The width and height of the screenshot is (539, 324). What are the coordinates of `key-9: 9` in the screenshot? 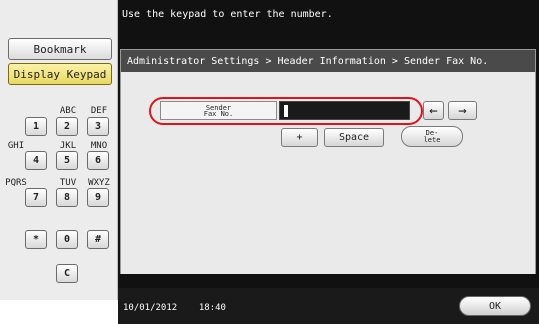 It's located at (98, 197).